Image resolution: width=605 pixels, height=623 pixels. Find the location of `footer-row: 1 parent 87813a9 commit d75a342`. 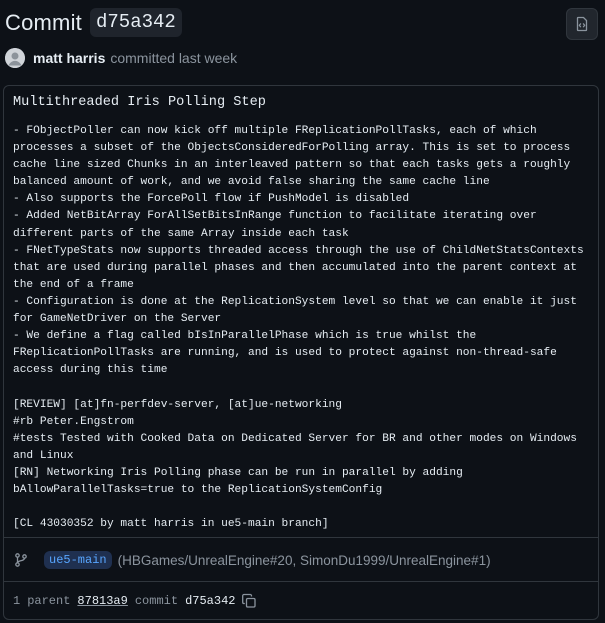

footer-row: 1 parent 87813a9 commit d75a342 is located at coordinates (135, 601).